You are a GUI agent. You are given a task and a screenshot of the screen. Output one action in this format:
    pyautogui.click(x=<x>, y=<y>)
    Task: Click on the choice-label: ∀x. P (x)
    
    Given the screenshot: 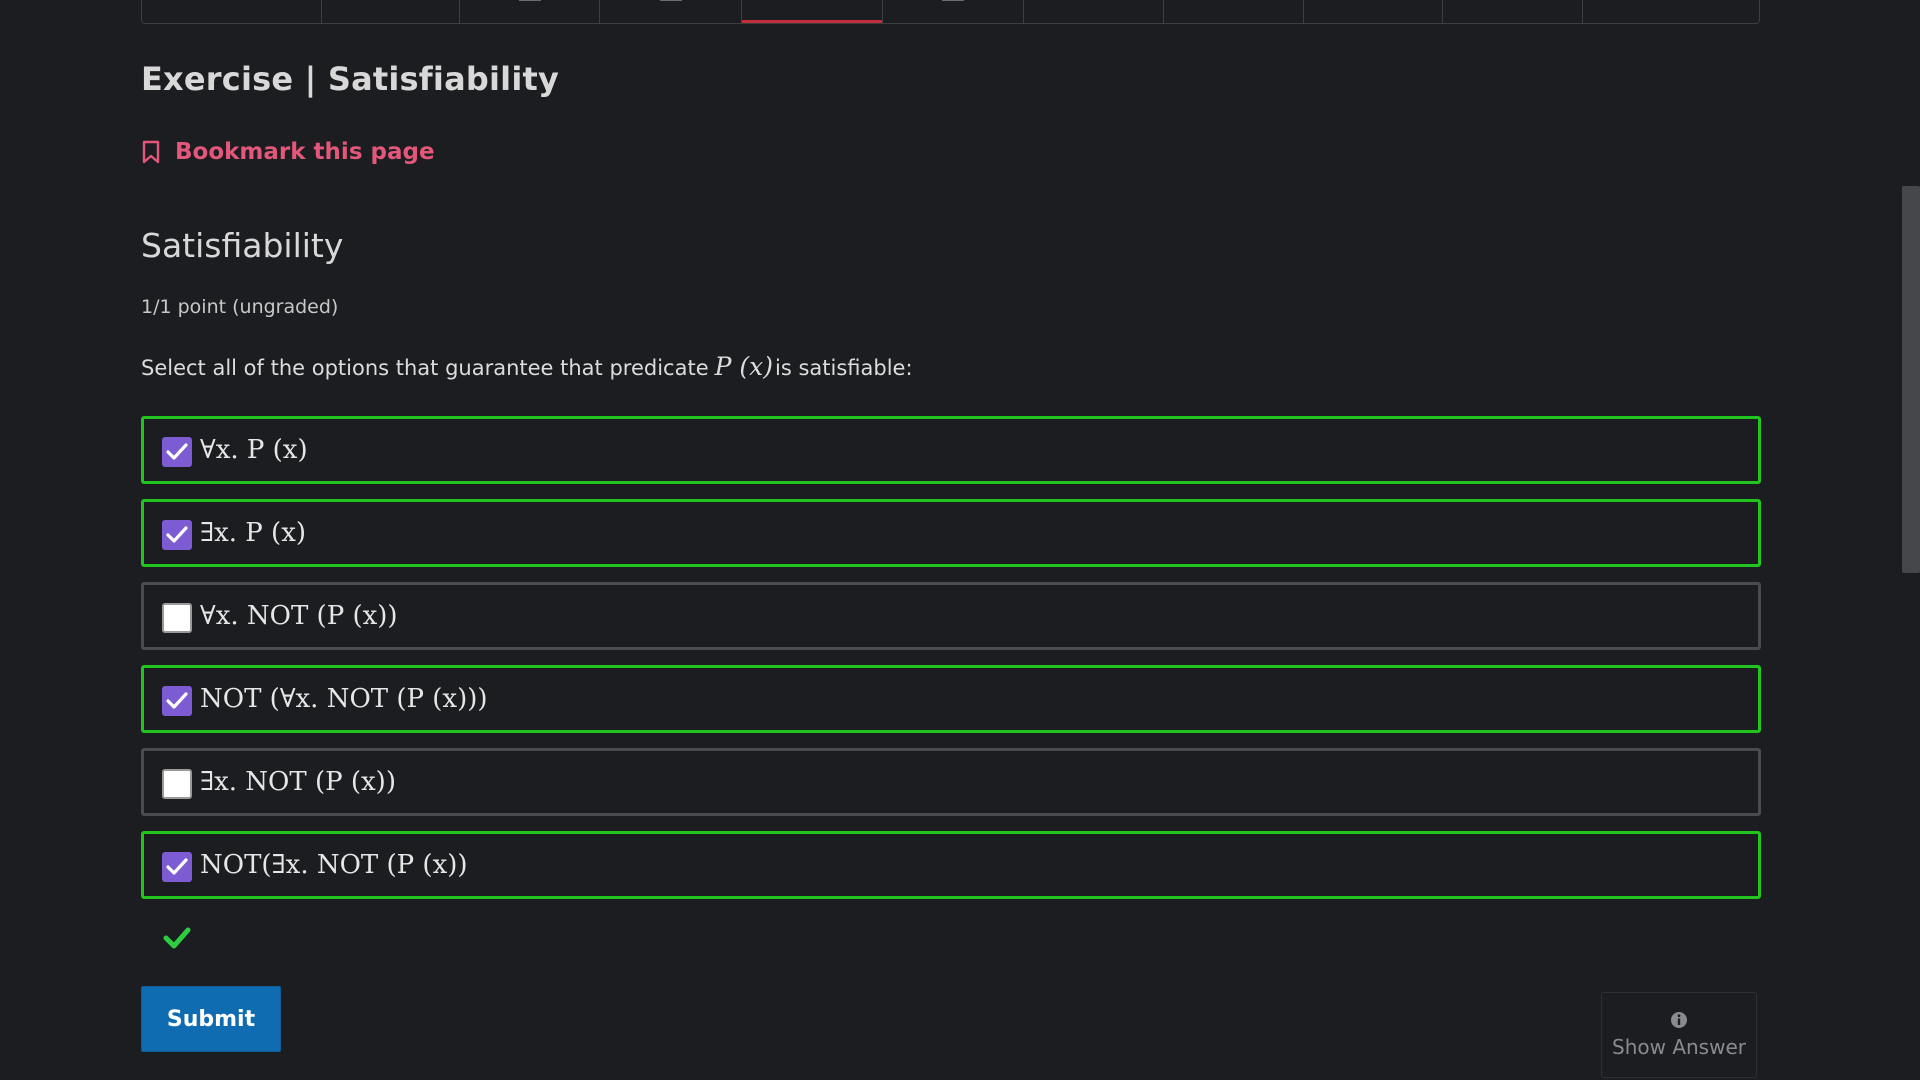 What is the action you would take?
    pyautogui.click(x=254, y=450)
    